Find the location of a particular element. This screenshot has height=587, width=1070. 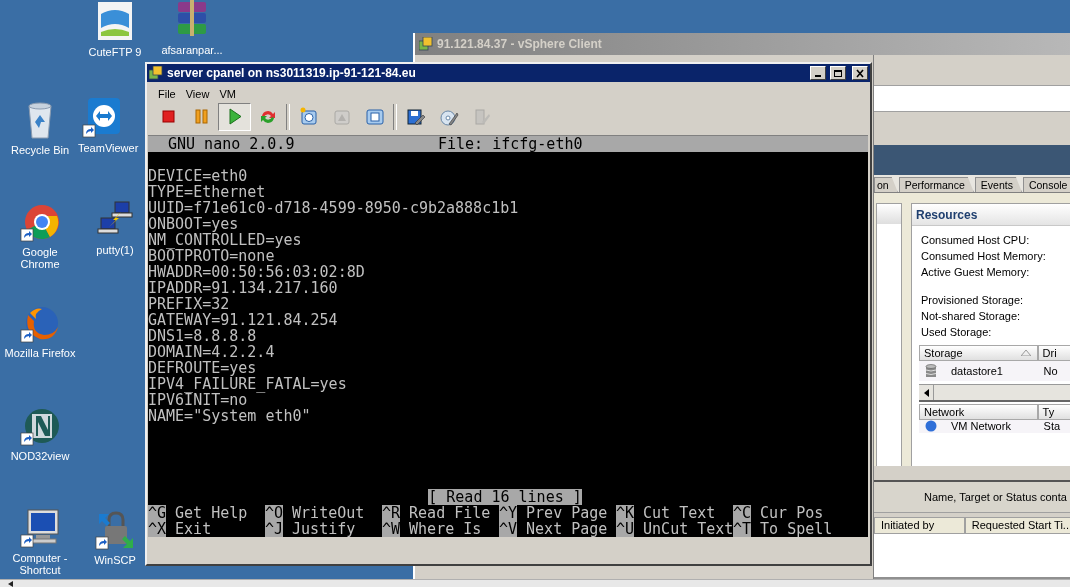

field-label: Consumed Host CPU: is located at coordinates (976, 240).